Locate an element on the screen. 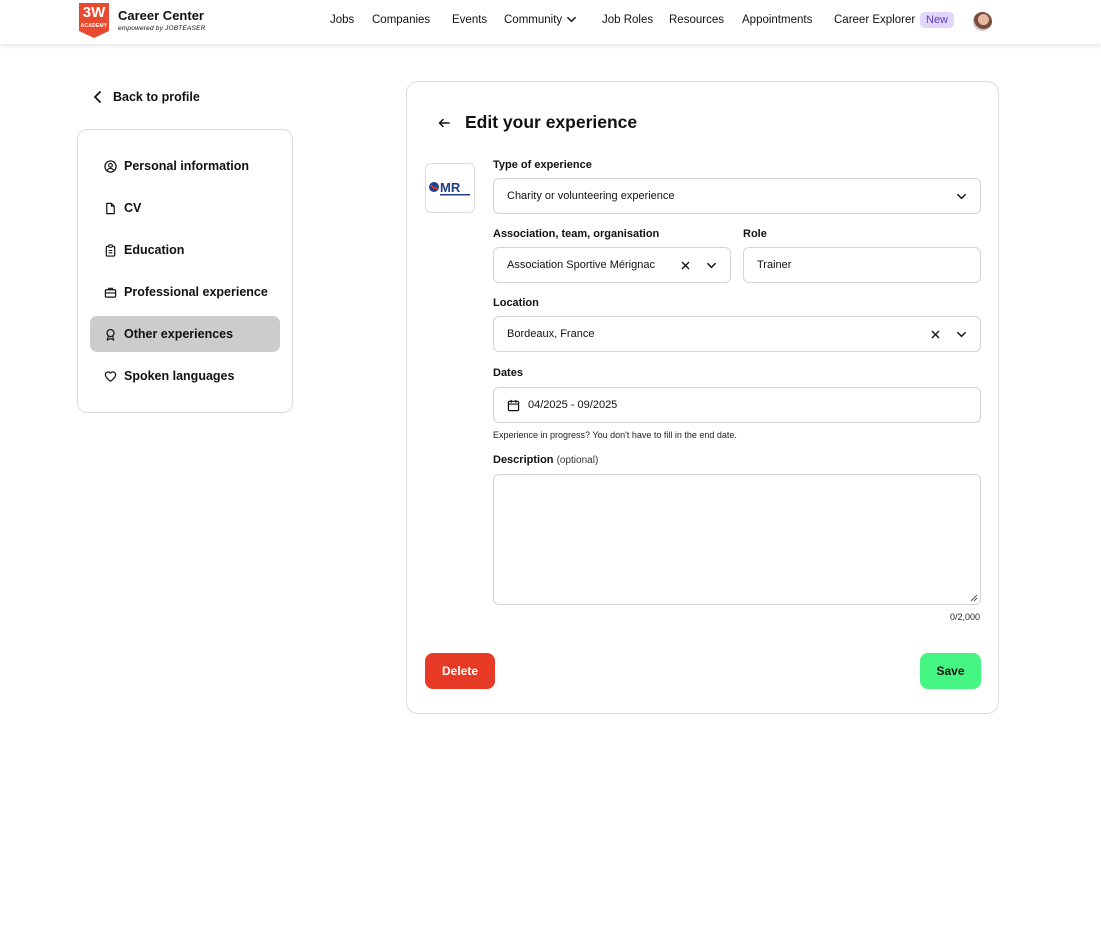 This screenshot has width=1101, height=925. back-arrow-button is located at coordinates (444, 123).